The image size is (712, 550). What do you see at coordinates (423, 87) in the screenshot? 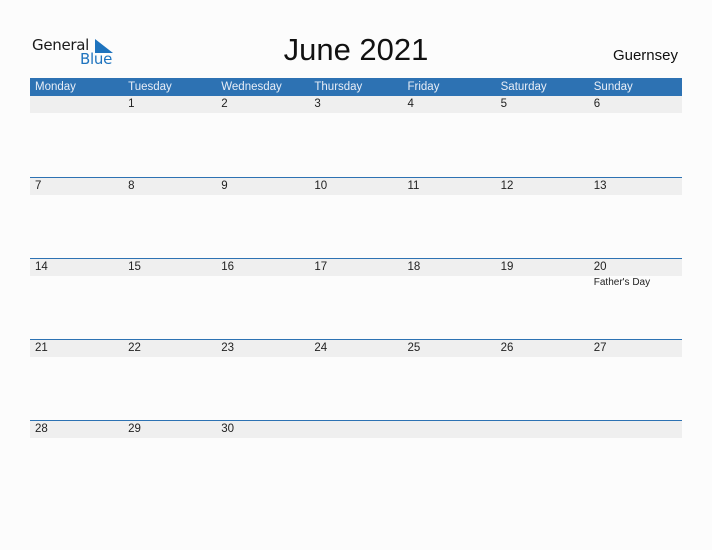
I see `weekday-friday: Friday` at bounding box center [423, 87].